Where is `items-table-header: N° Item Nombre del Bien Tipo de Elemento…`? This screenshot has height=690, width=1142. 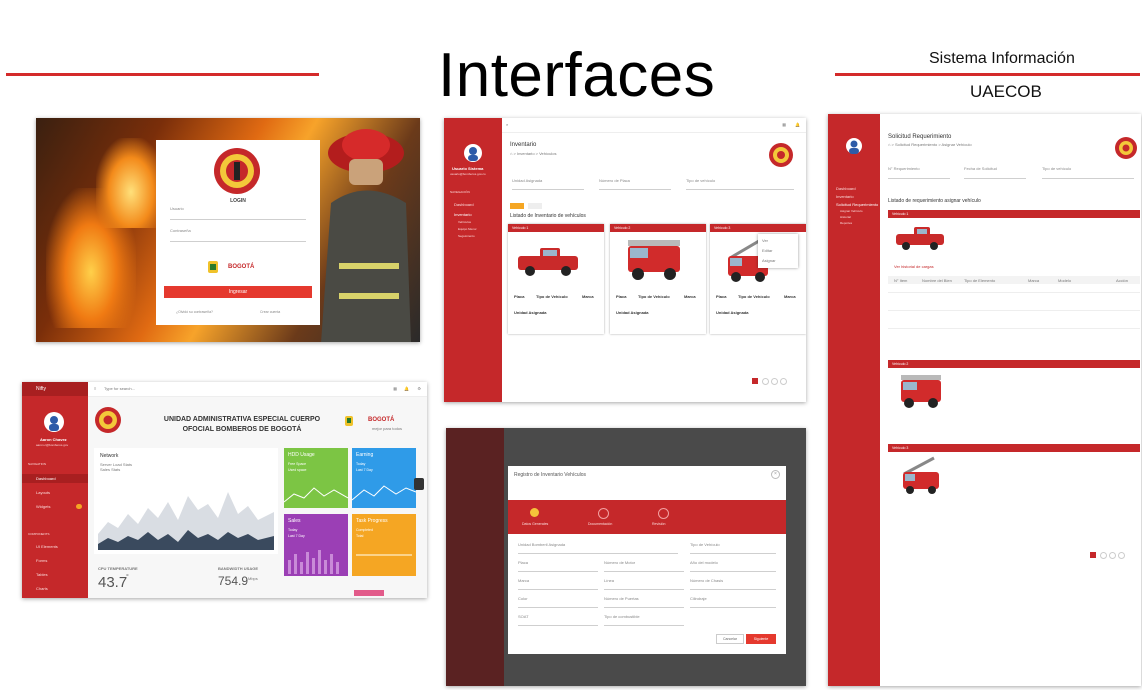 items-table-header: N° Item Nombre del Bien Tipo de Elemento… is located at coordinates (1014, 280).